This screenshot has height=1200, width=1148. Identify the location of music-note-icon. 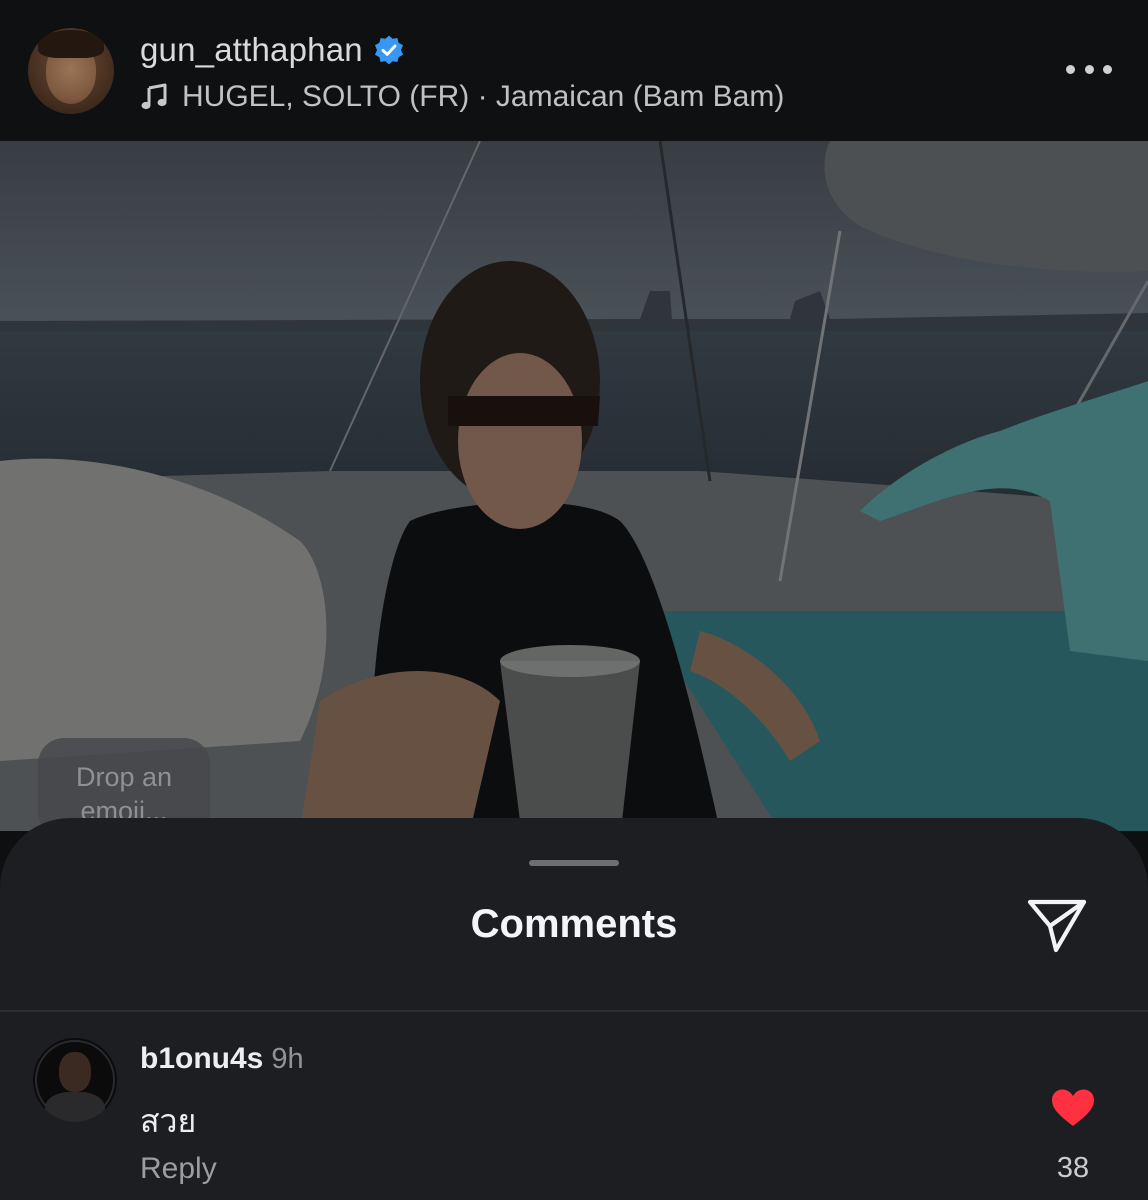
(154, 96).